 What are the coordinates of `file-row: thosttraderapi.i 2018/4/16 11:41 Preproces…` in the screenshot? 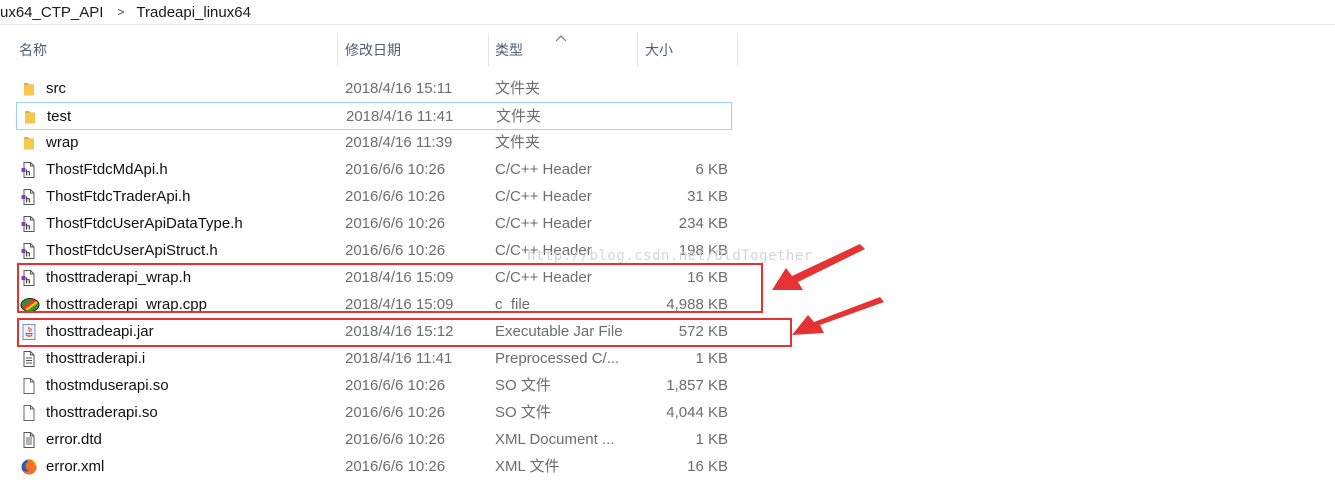 It's located at (374, 358).